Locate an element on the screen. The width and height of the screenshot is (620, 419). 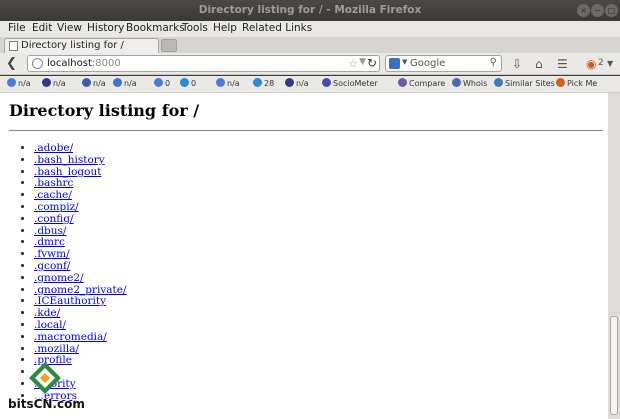
url-text: localhost:8000 is located at coordinates (84, 63).